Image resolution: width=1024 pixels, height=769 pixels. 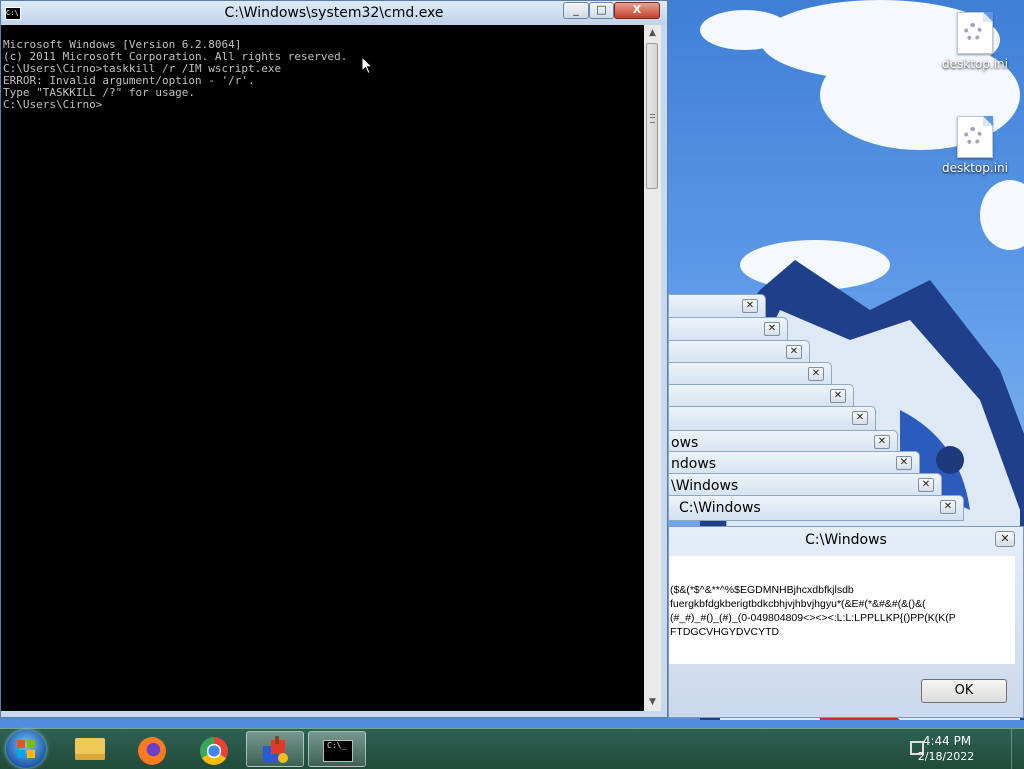 I want to click on folder-icon, so click(x=90, y=749).